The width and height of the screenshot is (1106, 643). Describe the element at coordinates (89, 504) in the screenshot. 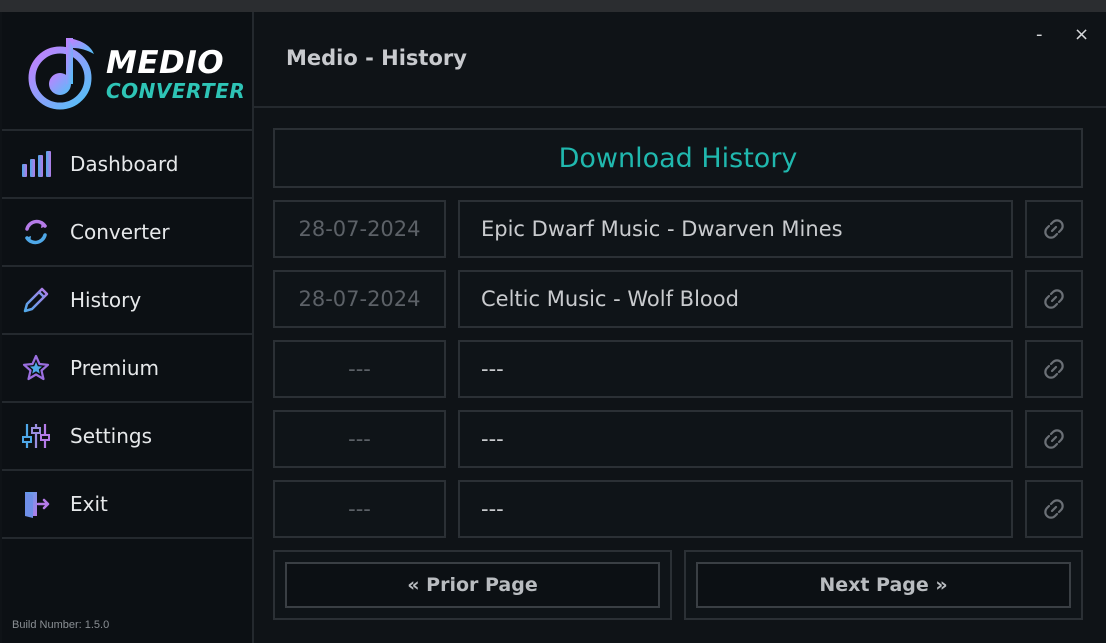

I see `sidebar-item-label: Exit` at that location.